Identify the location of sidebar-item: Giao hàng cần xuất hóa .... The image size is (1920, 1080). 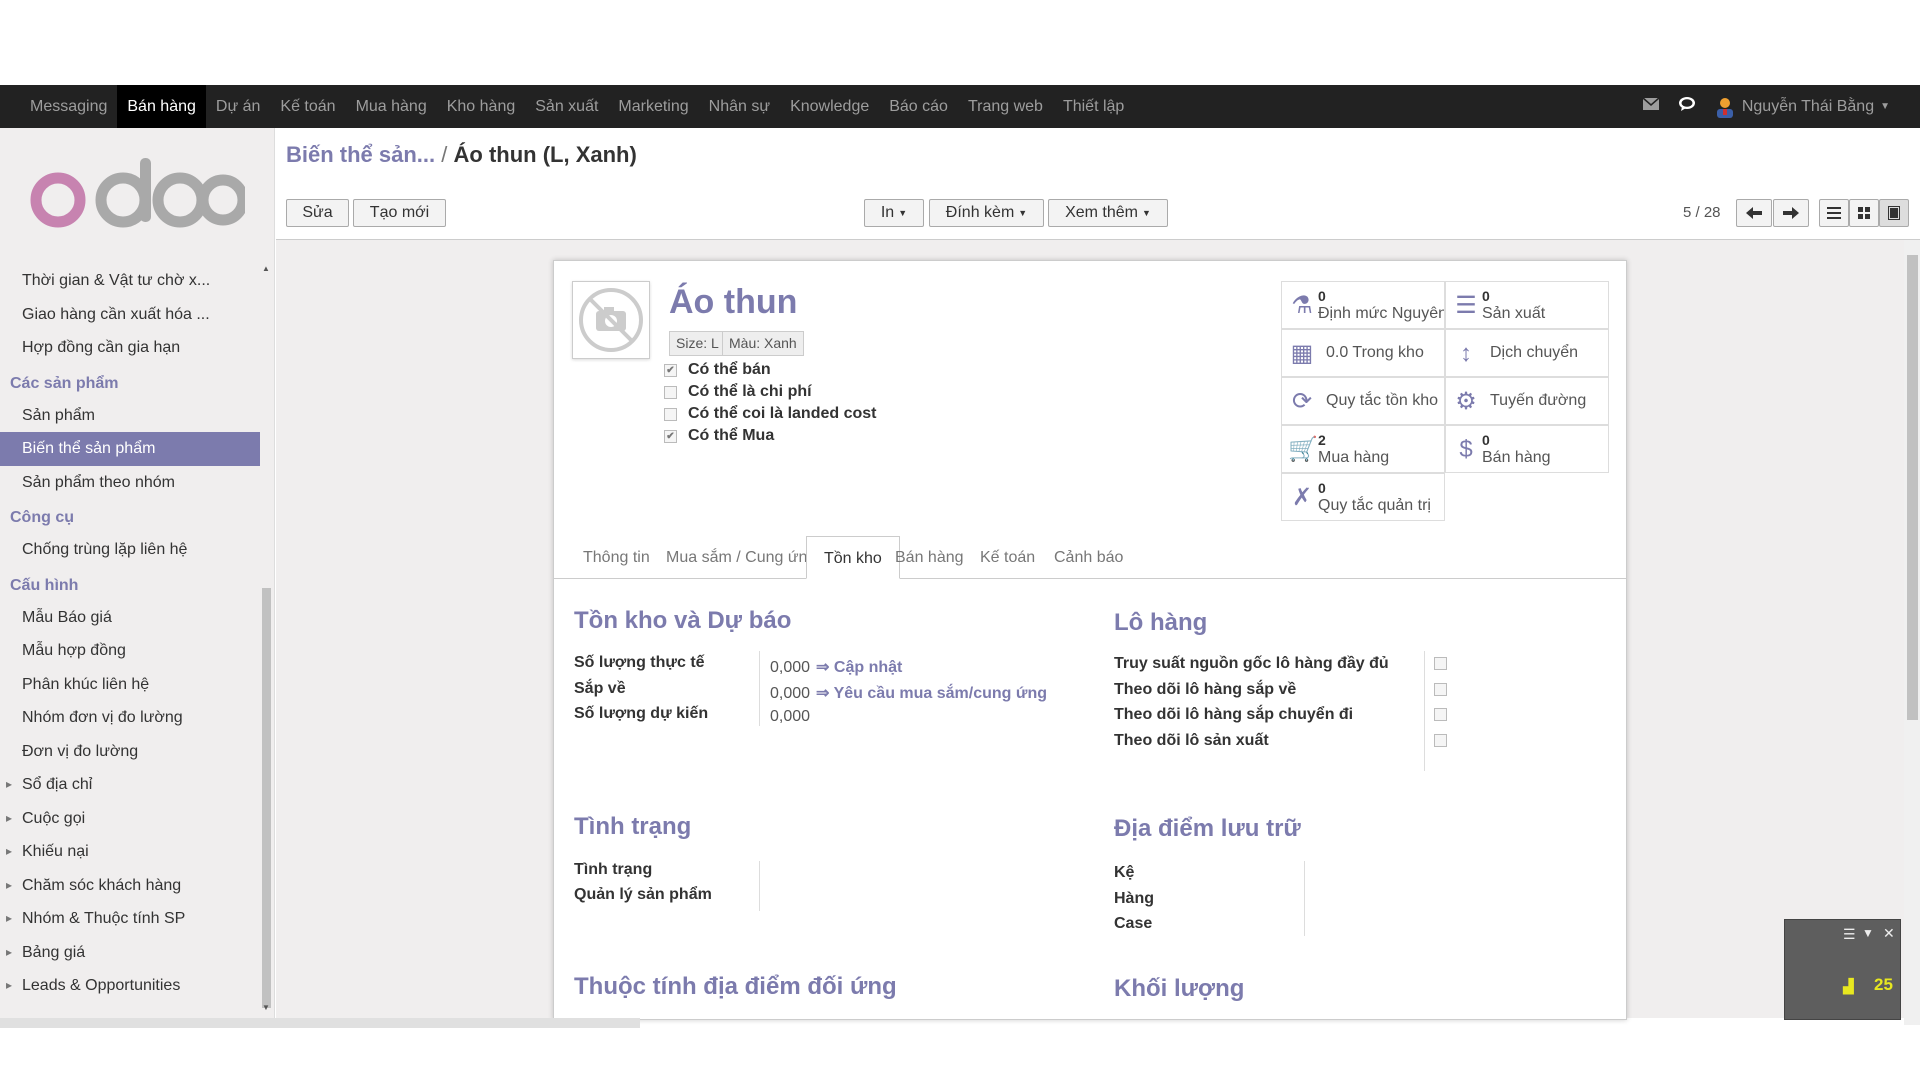
(130, 315).